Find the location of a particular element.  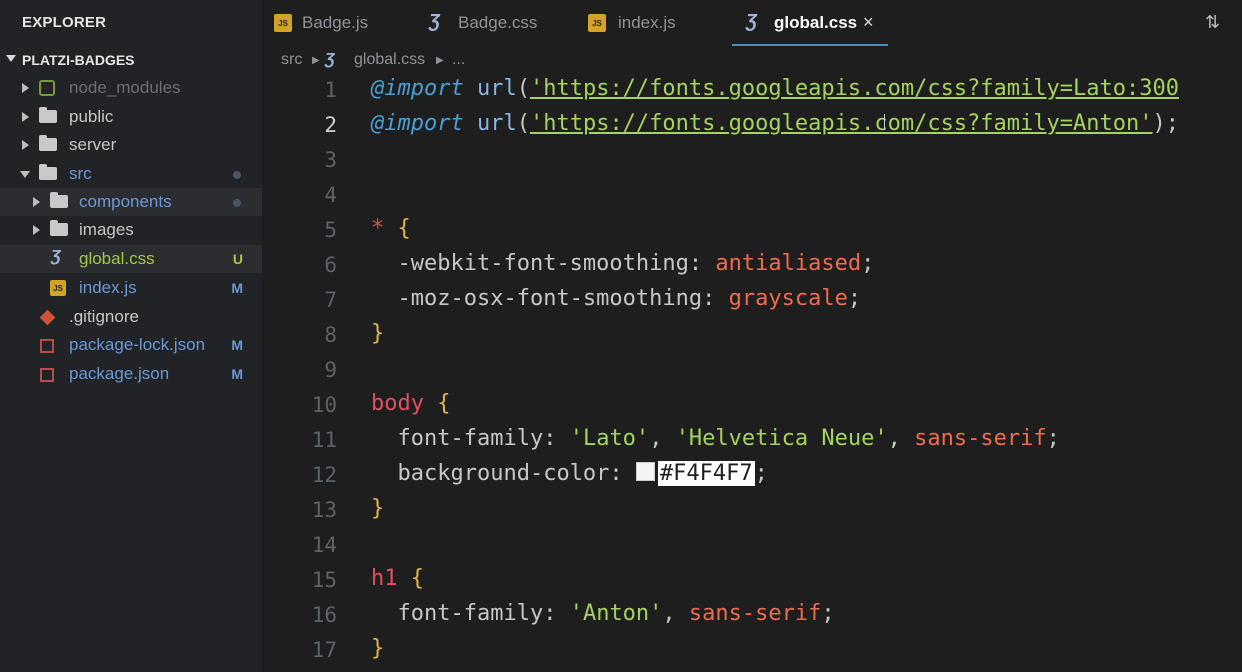

code-line: 13 } is located at coordinates (752, 511).